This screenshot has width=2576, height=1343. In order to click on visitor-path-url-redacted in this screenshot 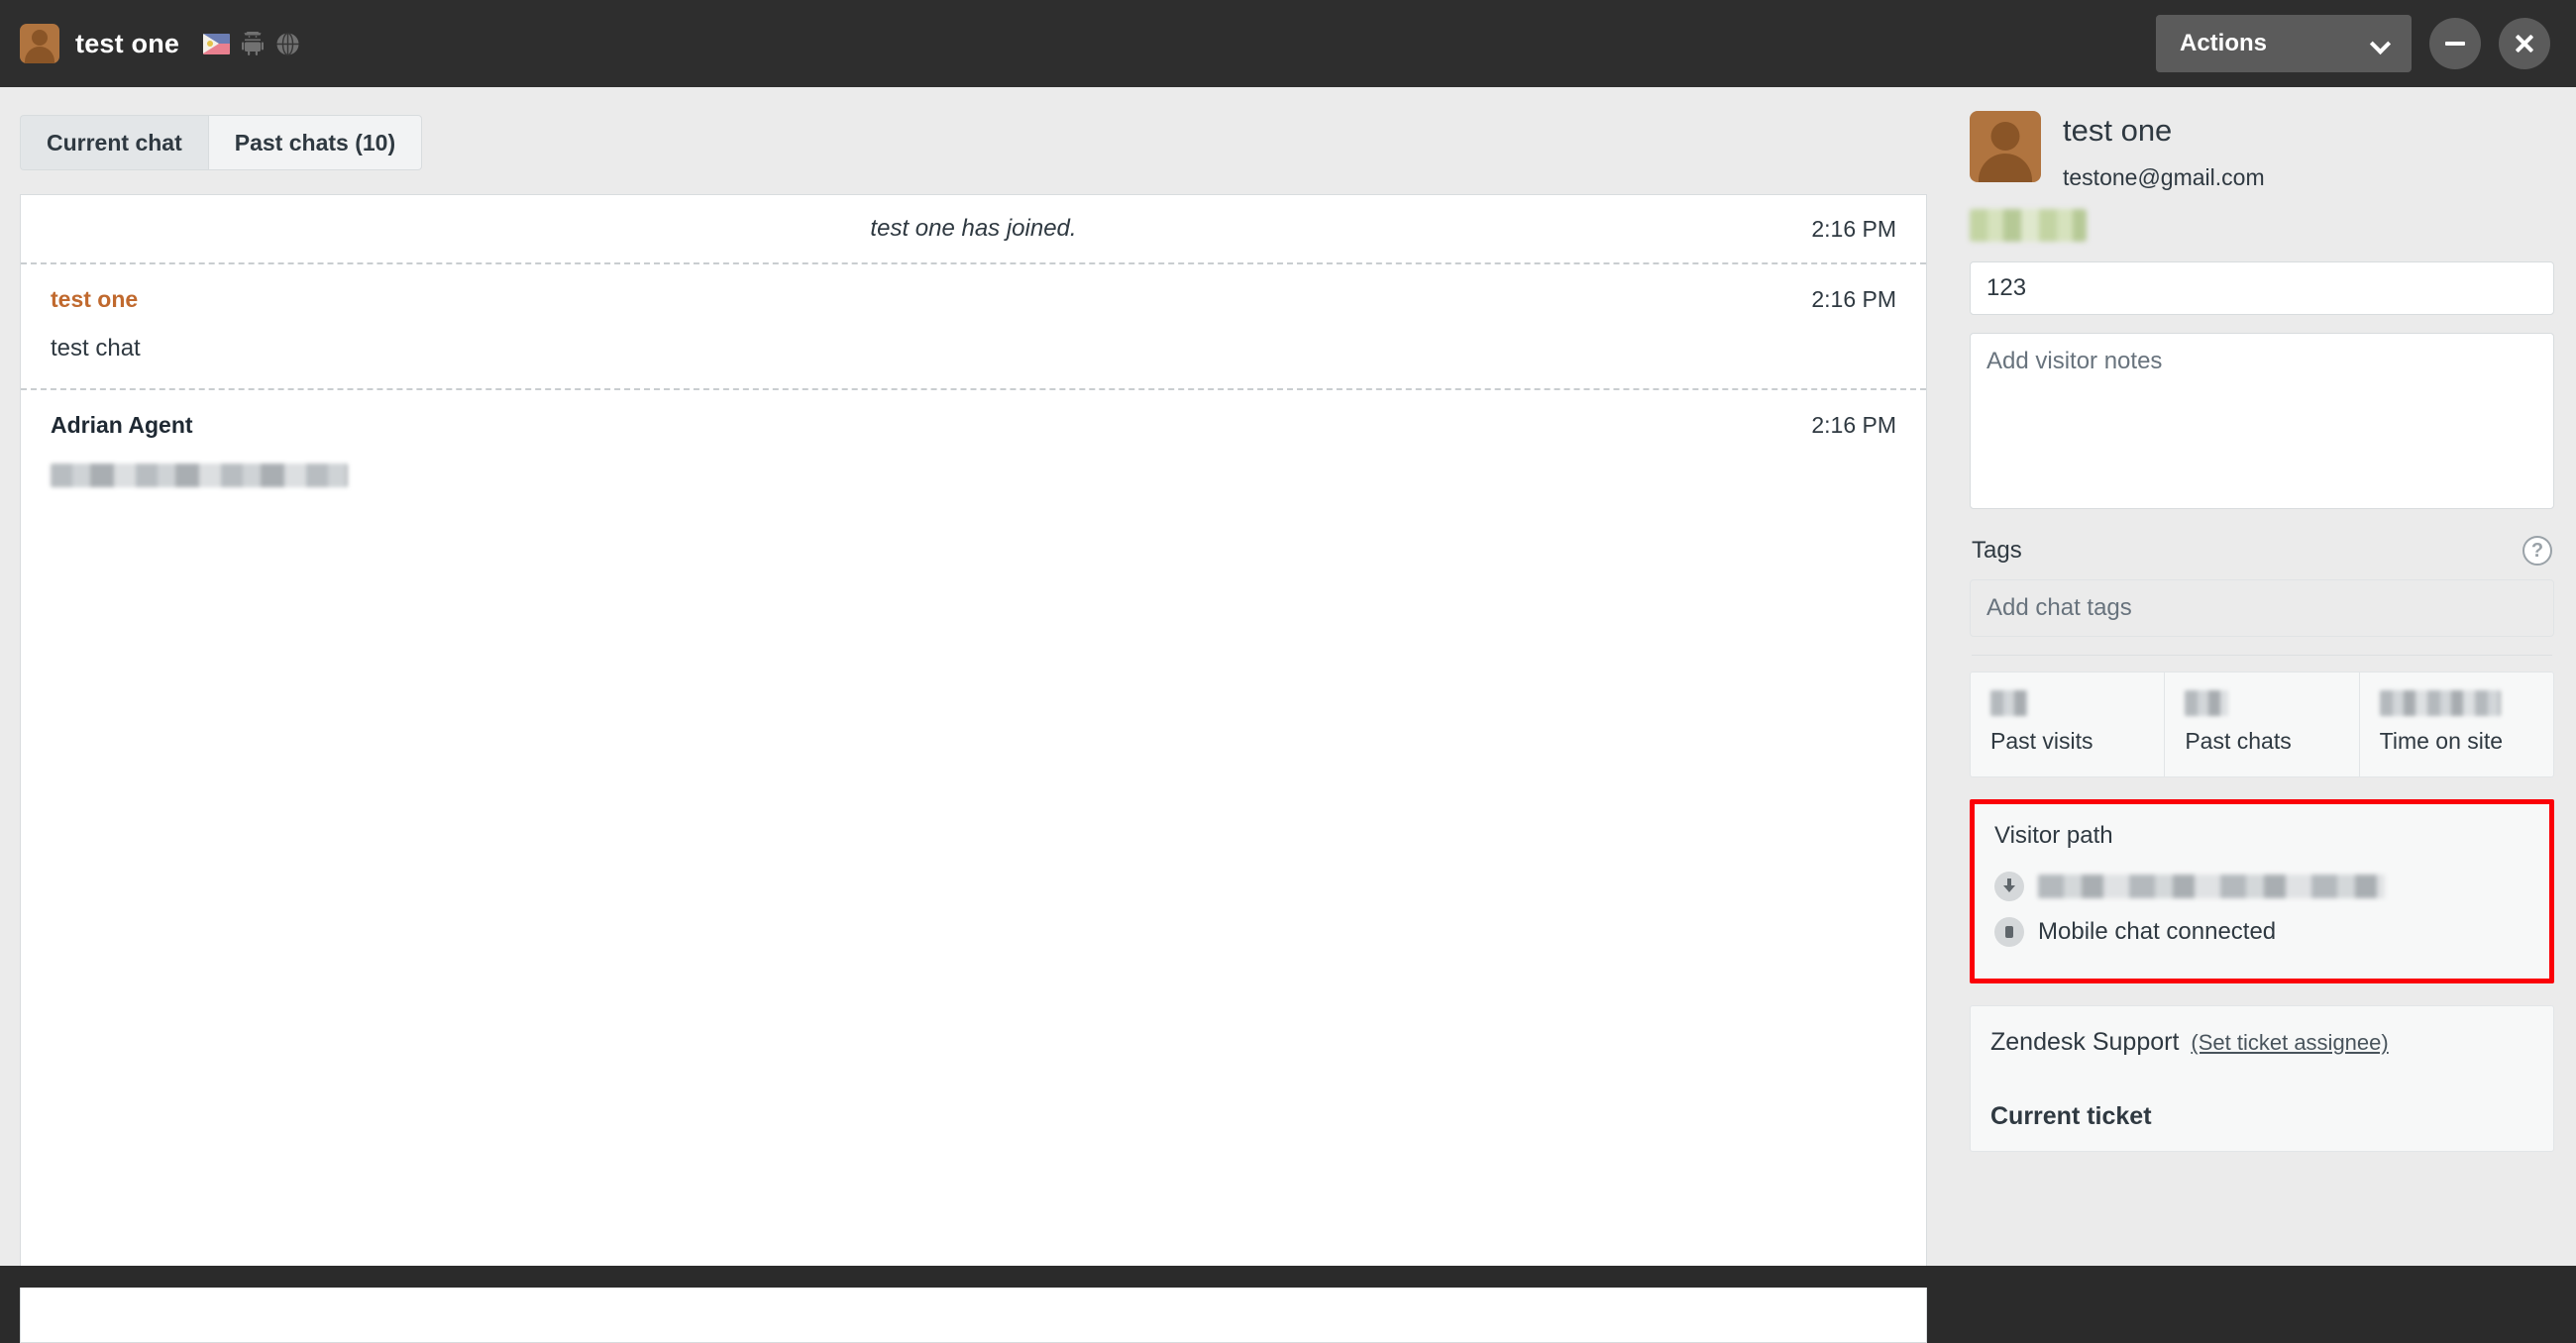, I will do `click(2211, 886)`.